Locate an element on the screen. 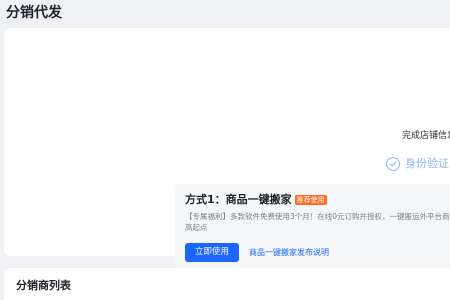 This screenshot has height=300, width=450. method-one-title: 方式1：商品一键搬家 is located at coordinates (238, 199).